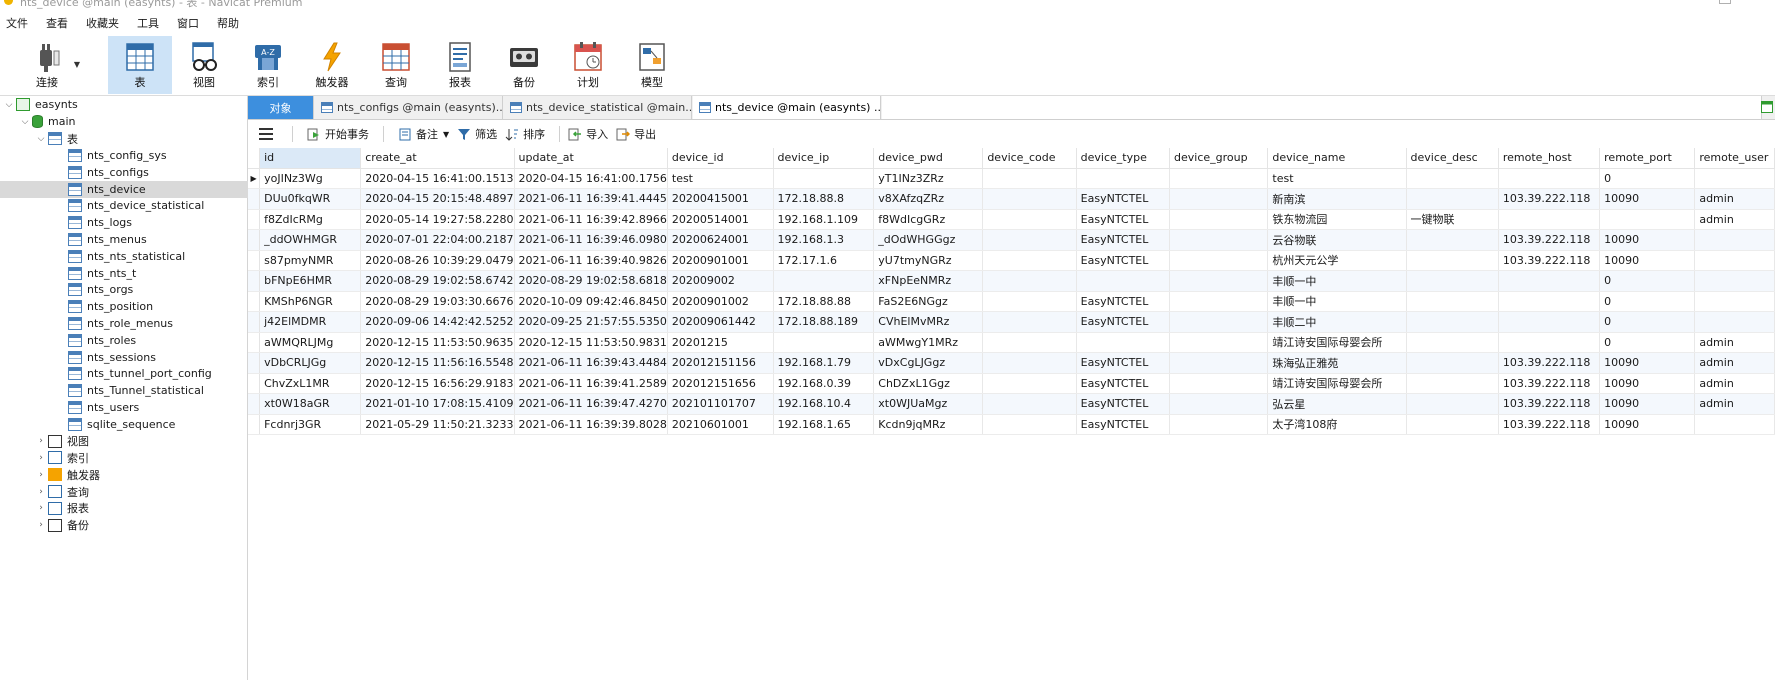 This screenshot has width=1775, height=680. Describe the element at coordinates (124, 357) in the screenshot. I see `sidebar-table-item: nts_sessions` at that location.